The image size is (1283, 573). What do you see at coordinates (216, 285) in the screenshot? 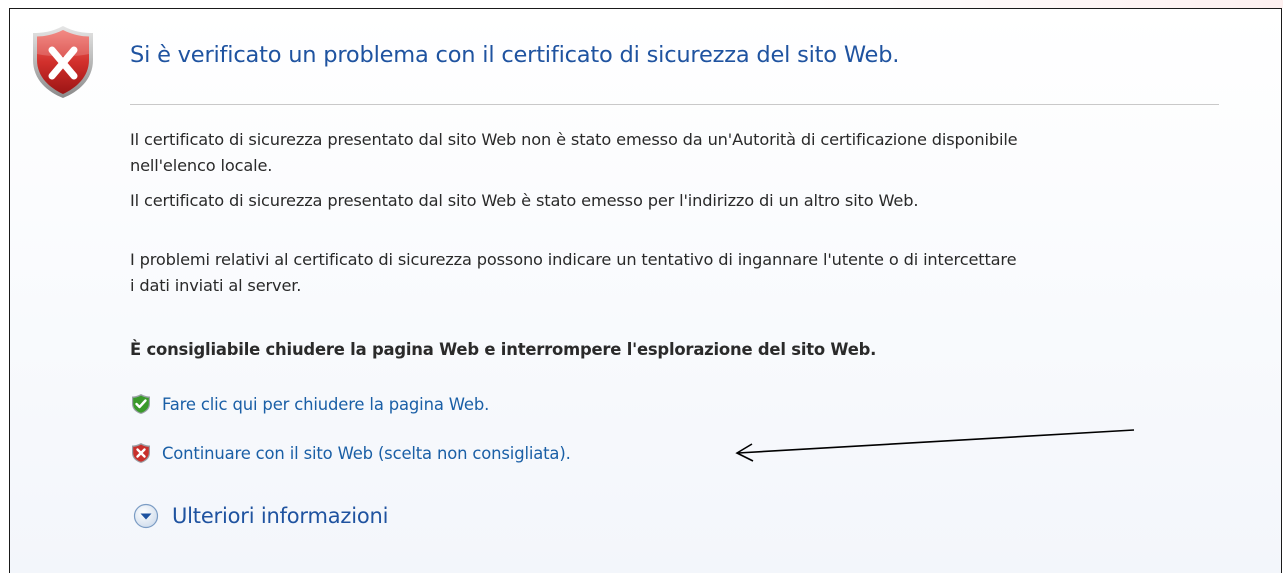
I see `warning-paragraph-risk-line-2: i dati inviati al server.` at bounding box center [216, 285].